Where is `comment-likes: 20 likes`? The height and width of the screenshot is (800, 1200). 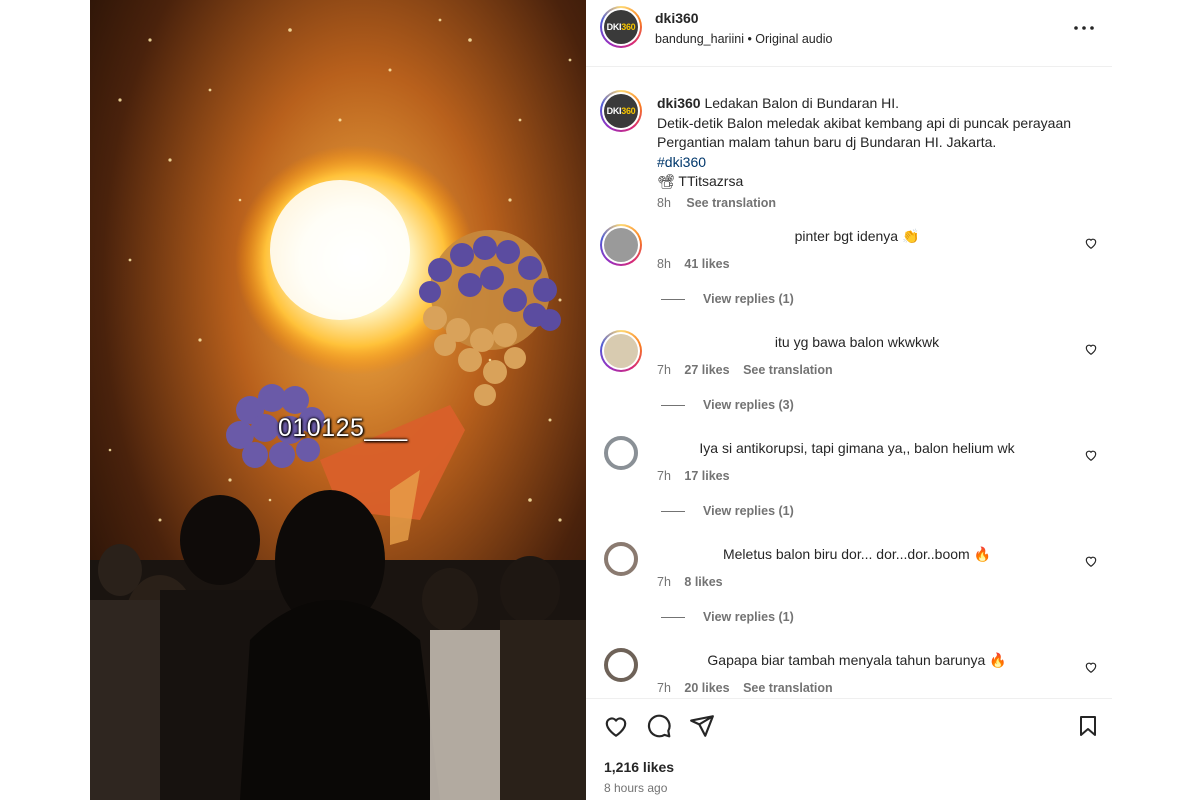 comment-likes: 20 likes is located at coordinates (706, 688).